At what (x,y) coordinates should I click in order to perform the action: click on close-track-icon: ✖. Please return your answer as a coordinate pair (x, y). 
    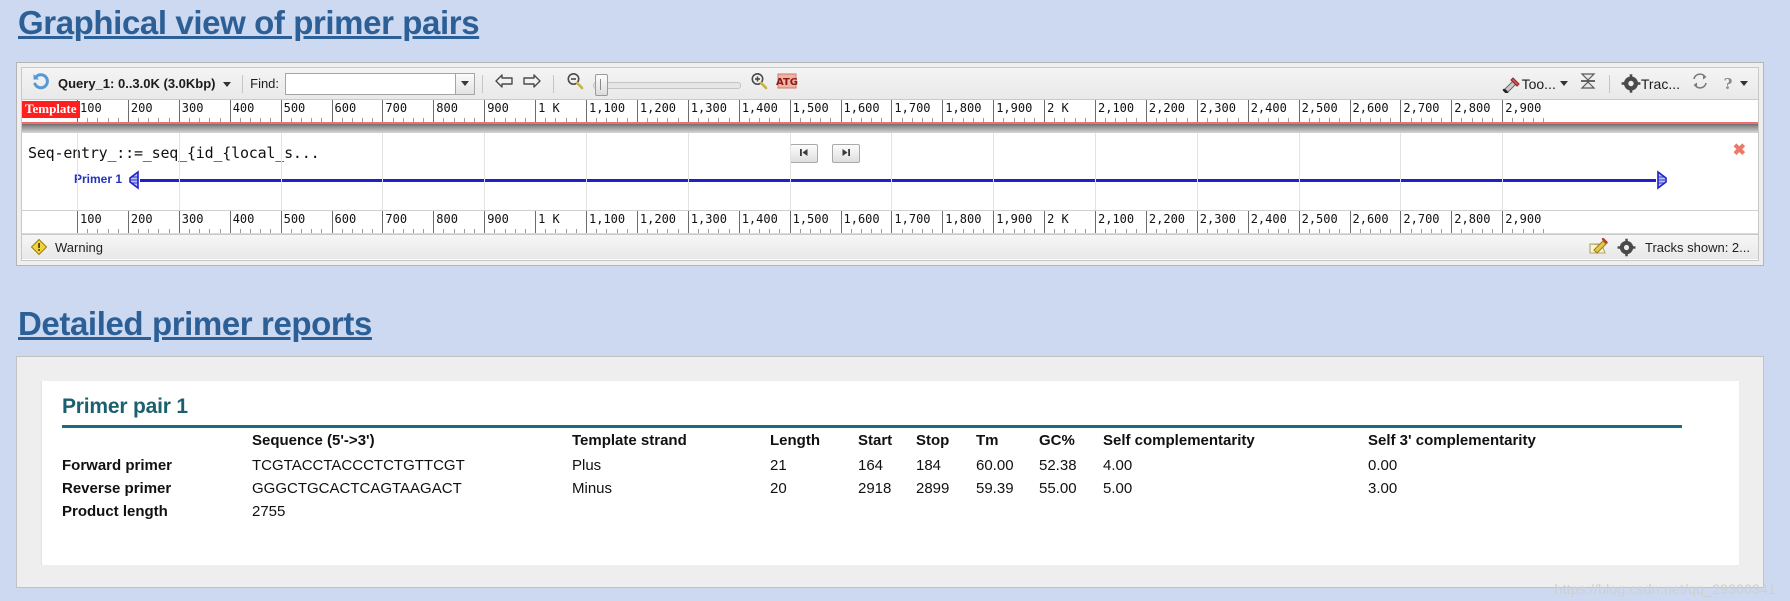
    Looking at the image, I should click on (1739, 151).